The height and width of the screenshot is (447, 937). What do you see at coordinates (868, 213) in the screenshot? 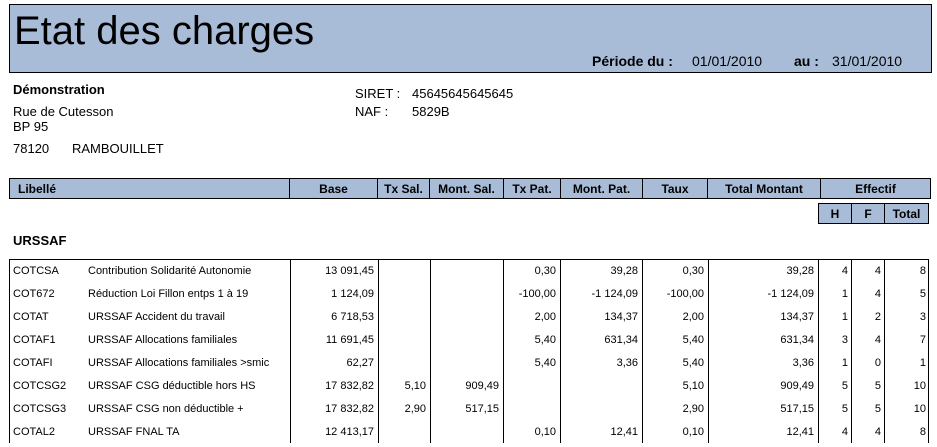
I see `col-f: F` at bounding box center [868, 213].